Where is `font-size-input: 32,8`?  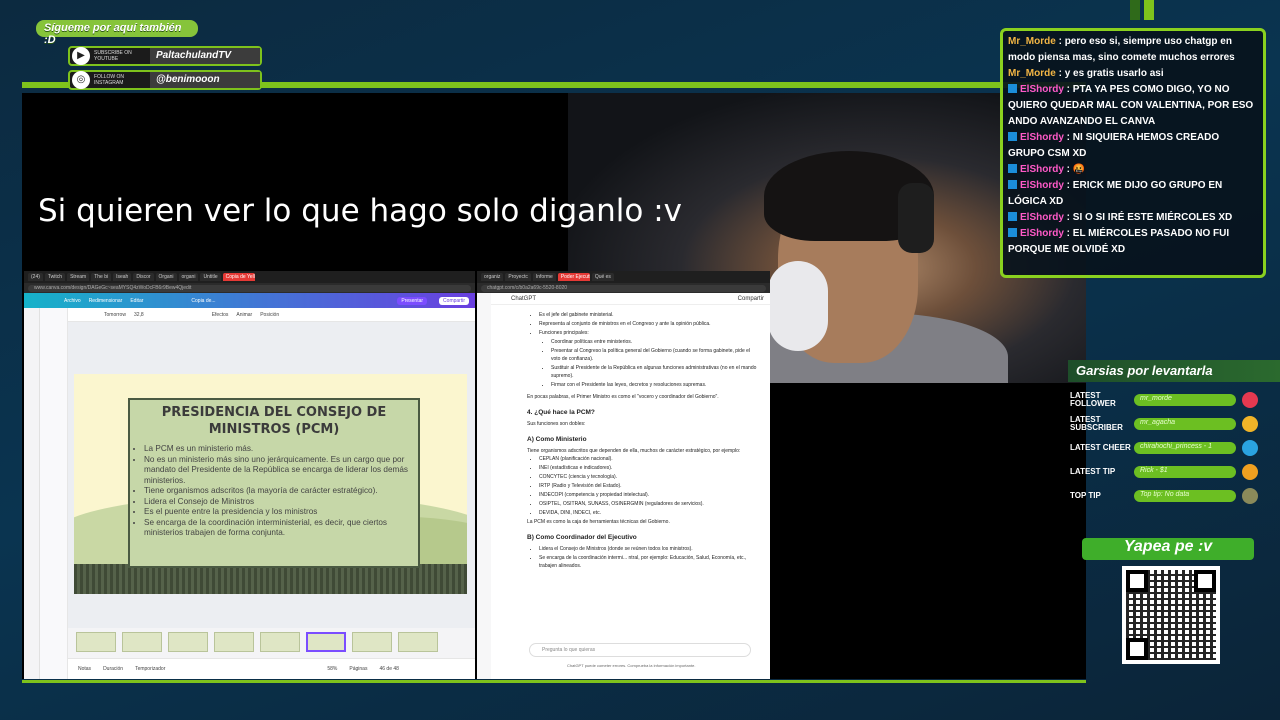
font-size-input: 32,8 is located at coordinates (139, 315).